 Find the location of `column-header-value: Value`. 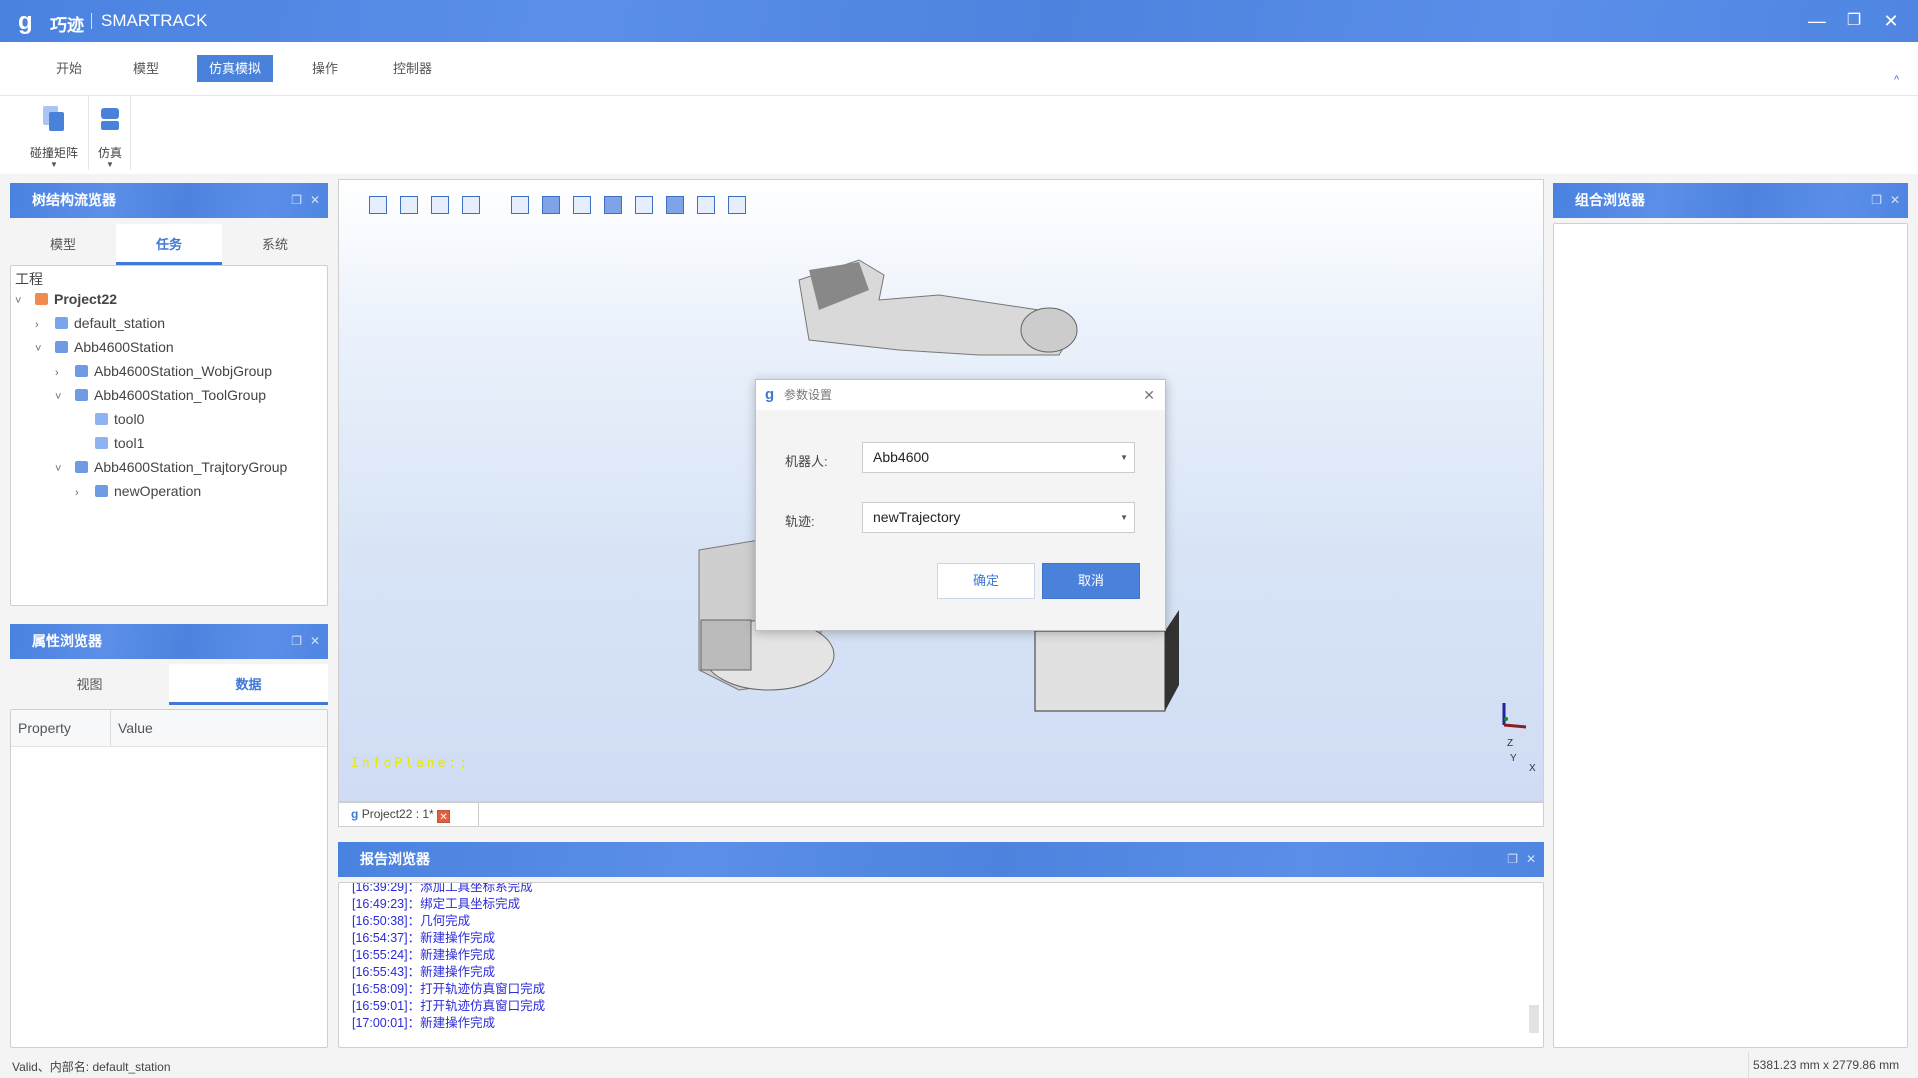

column-header-value: Value is located at coordinates (132, 728).